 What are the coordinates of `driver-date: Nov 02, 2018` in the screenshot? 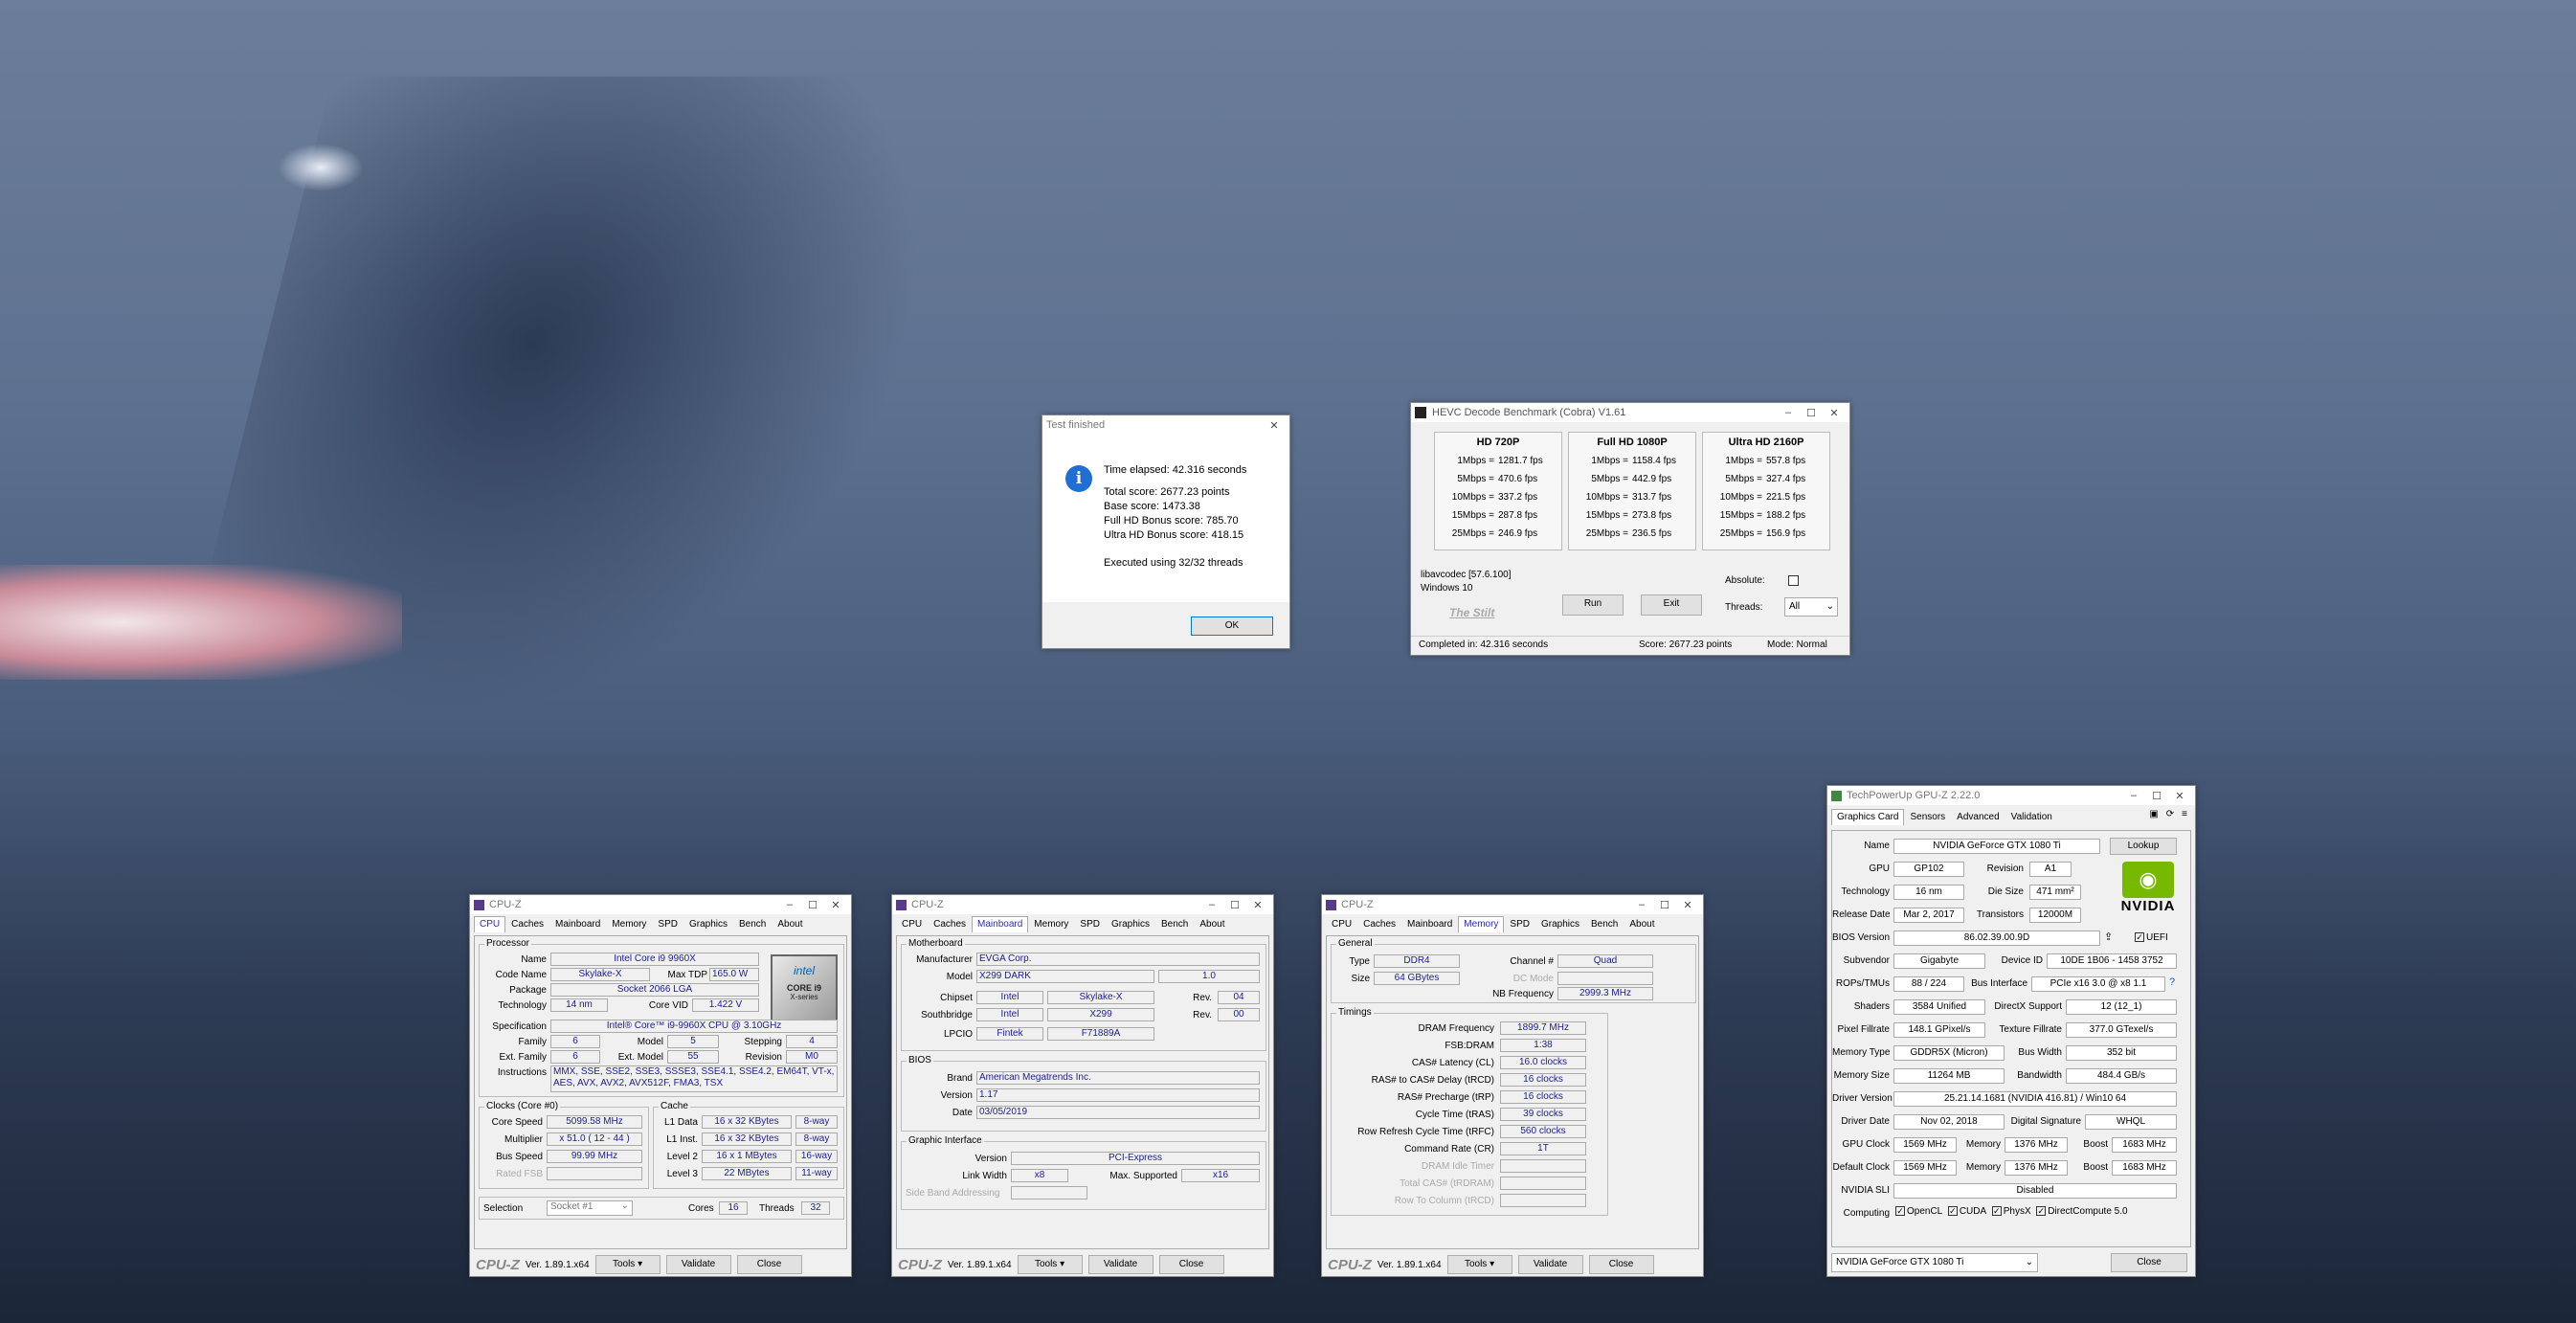 It's located at (1949, 1122).